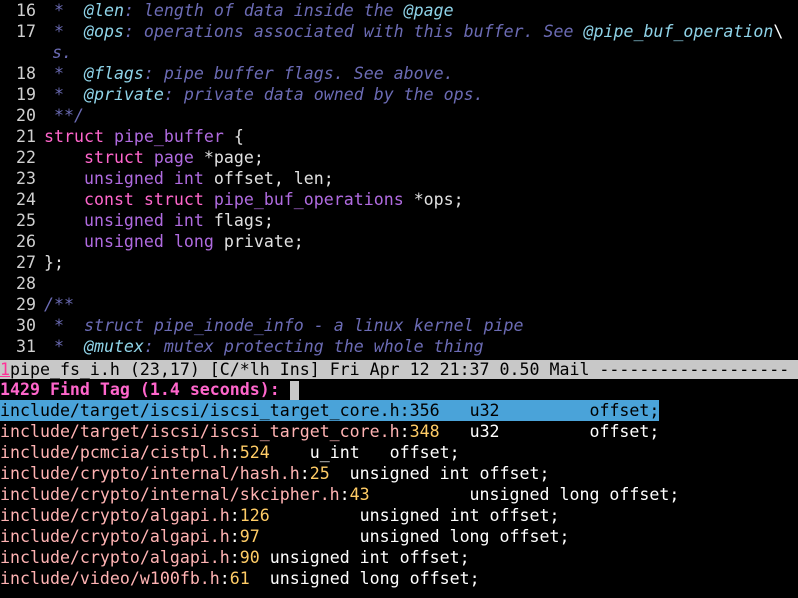 The height and width of the screenshot is (598, 798). Describe the element at coordinates (399, 283) in the screenshot. I see `code-line-28: 28` at that location.